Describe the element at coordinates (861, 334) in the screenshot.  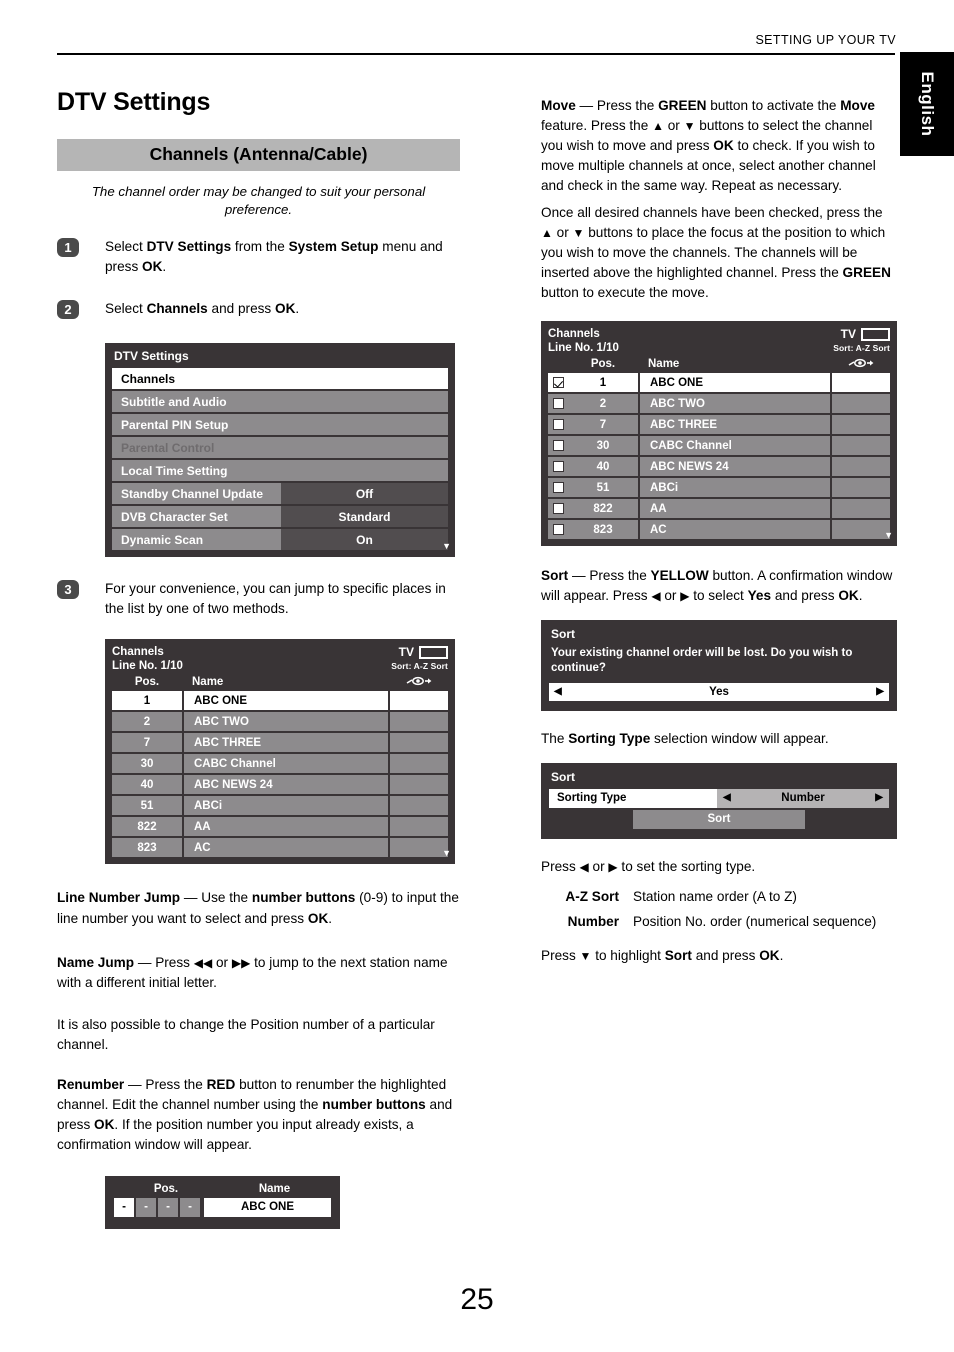
I see `tv-source-indicator: TV` at that location.